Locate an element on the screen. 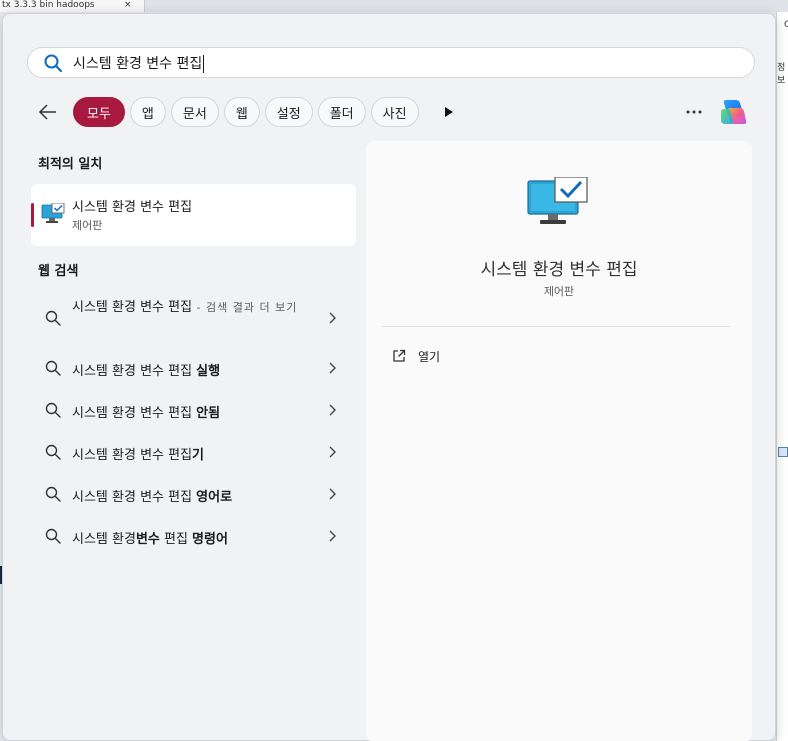  web-search-item-text: 시스템 환경 변수 편집기 is located at coordinates (138, 453).